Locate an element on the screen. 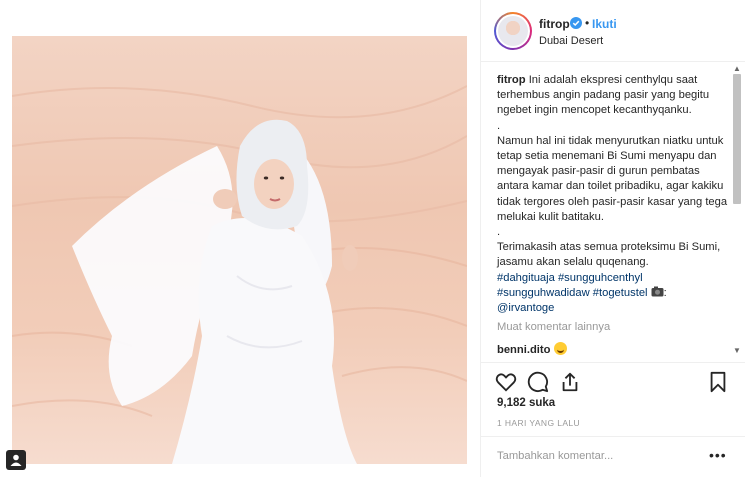  comment-item: benni.dito is located at coordinates (532, 349).